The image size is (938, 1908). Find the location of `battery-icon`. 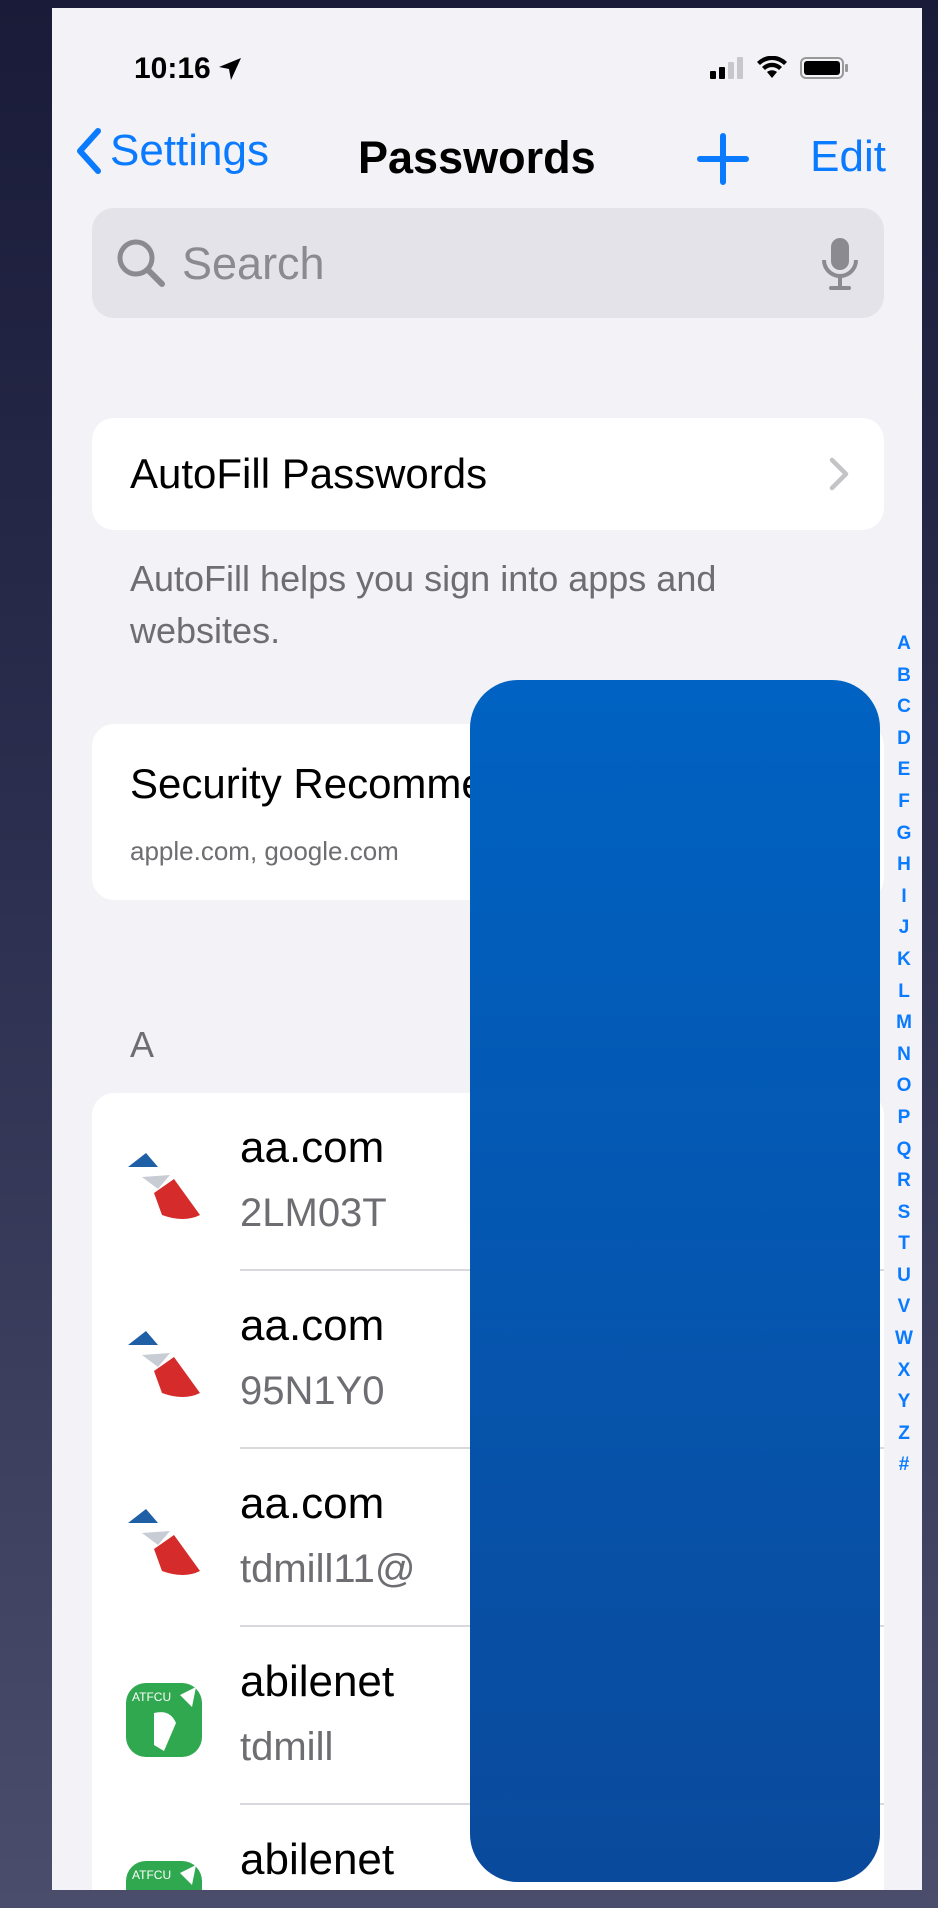

battery-icon is located at coordinates (824, 68).